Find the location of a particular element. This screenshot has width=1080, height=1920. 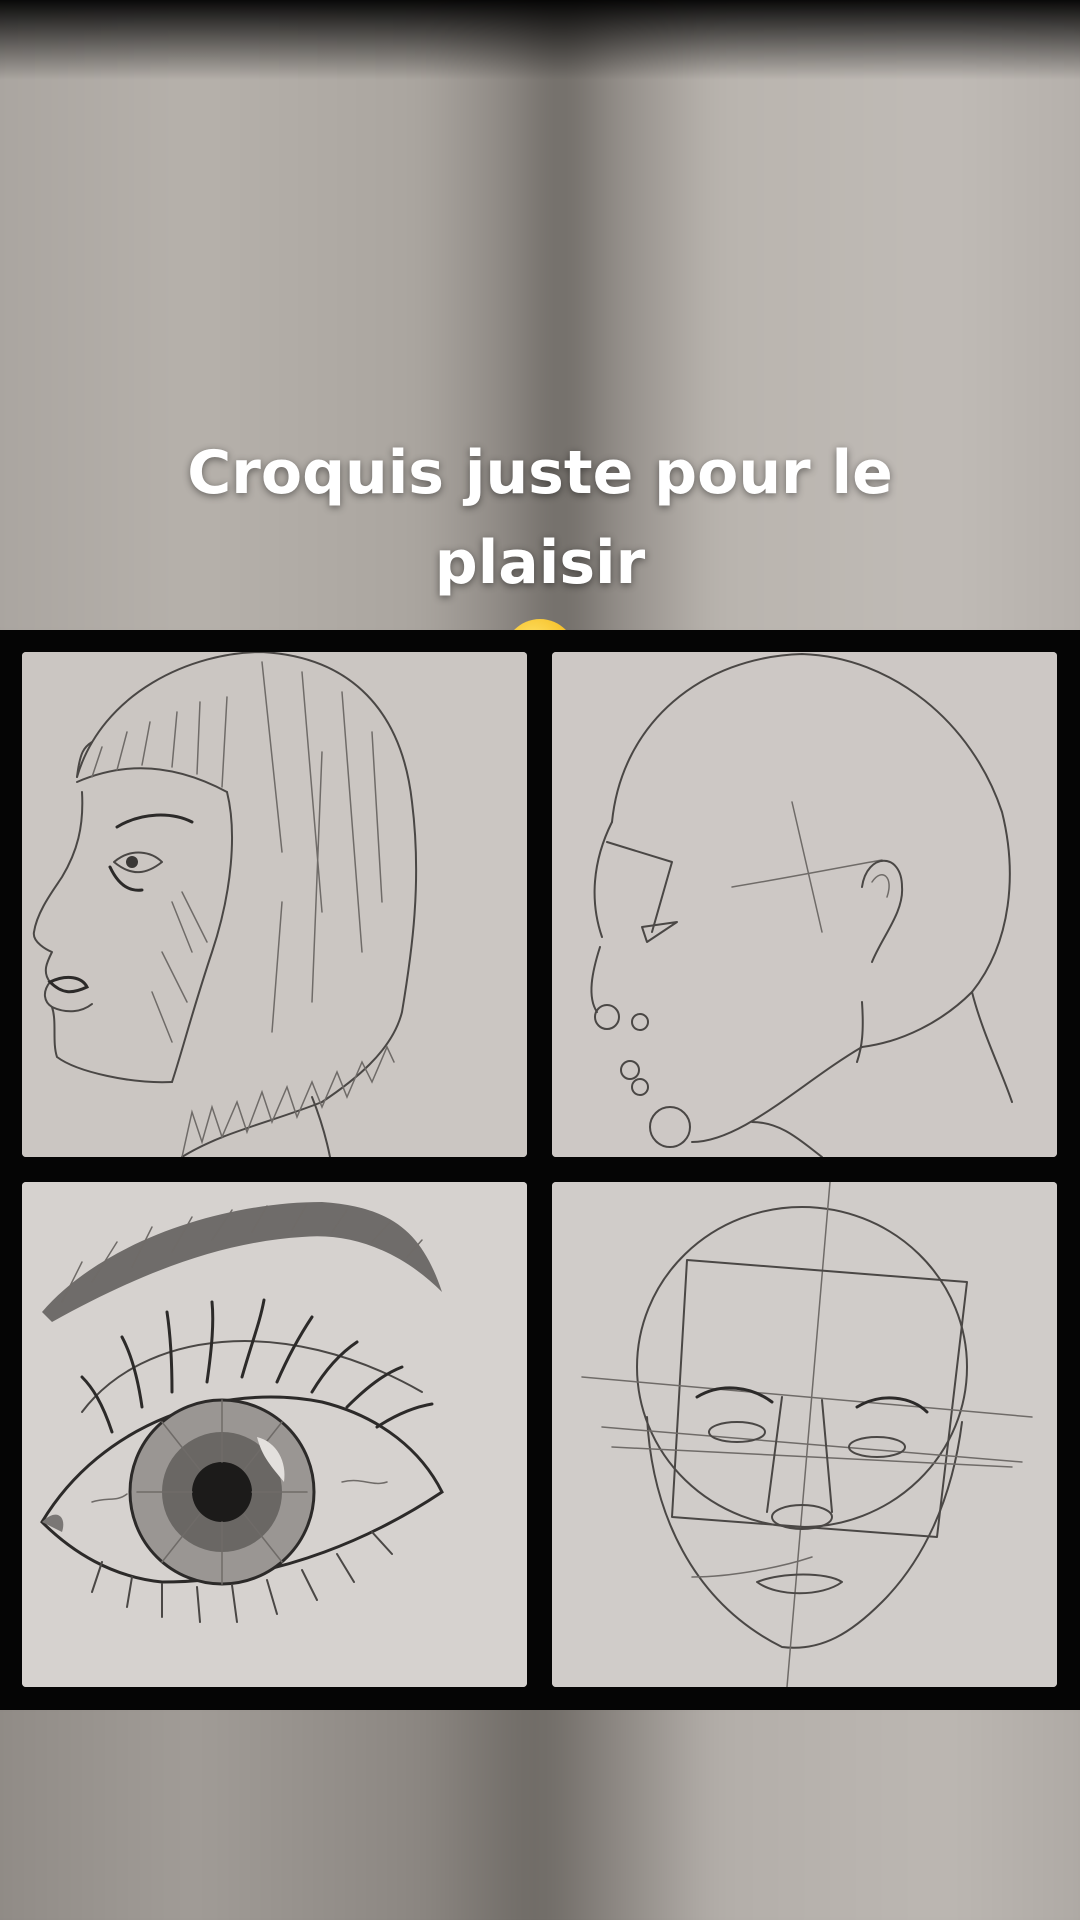

profile-portrait-sketch is located at coordinates (274, 904).